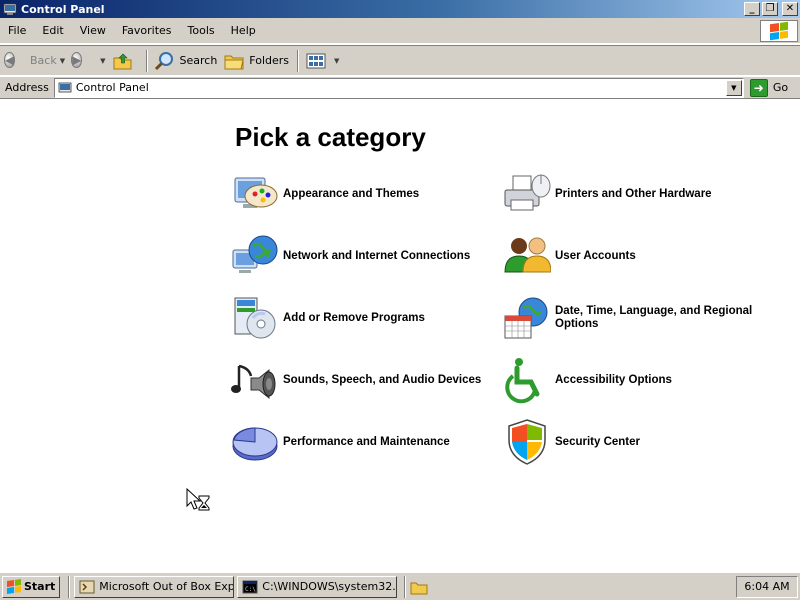 The image size is (800, 600). What do you see at coordinates (201, 30) in the screenshot?
I see `menu-tools: Tools` at bounding box center [201, 30].